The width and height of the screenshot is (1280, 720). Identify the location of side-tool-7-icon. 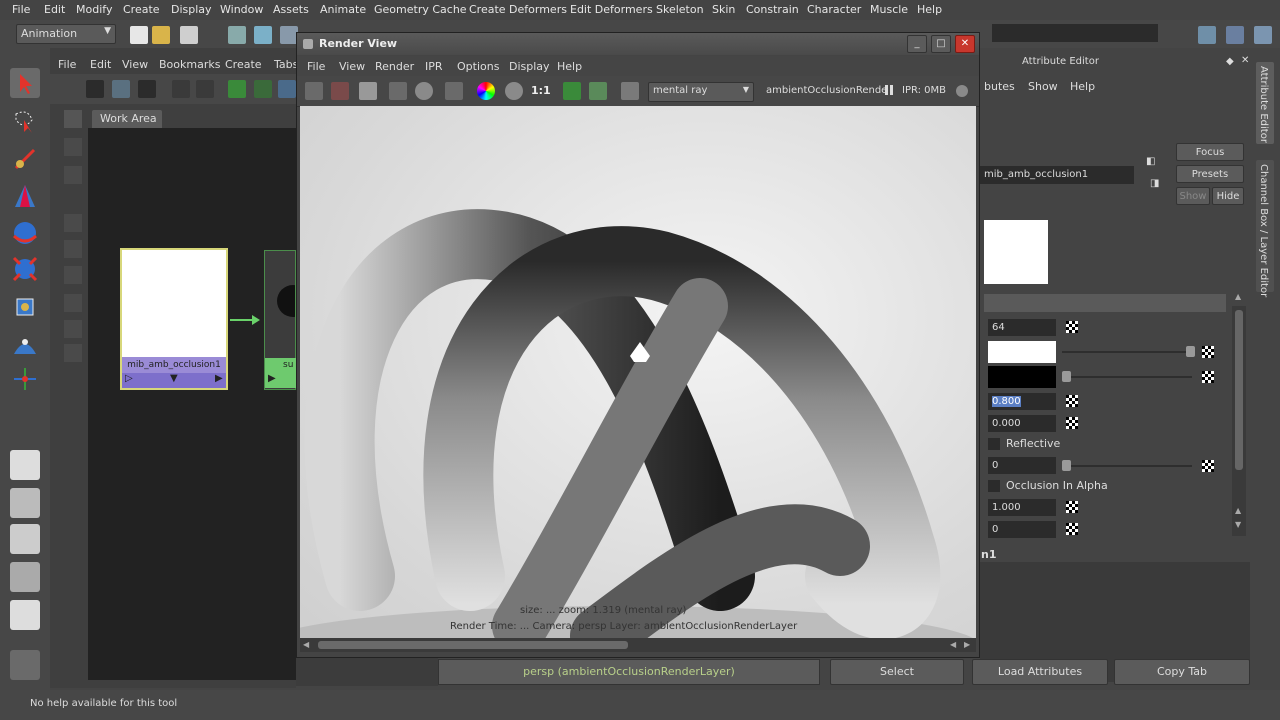
(73, 303).